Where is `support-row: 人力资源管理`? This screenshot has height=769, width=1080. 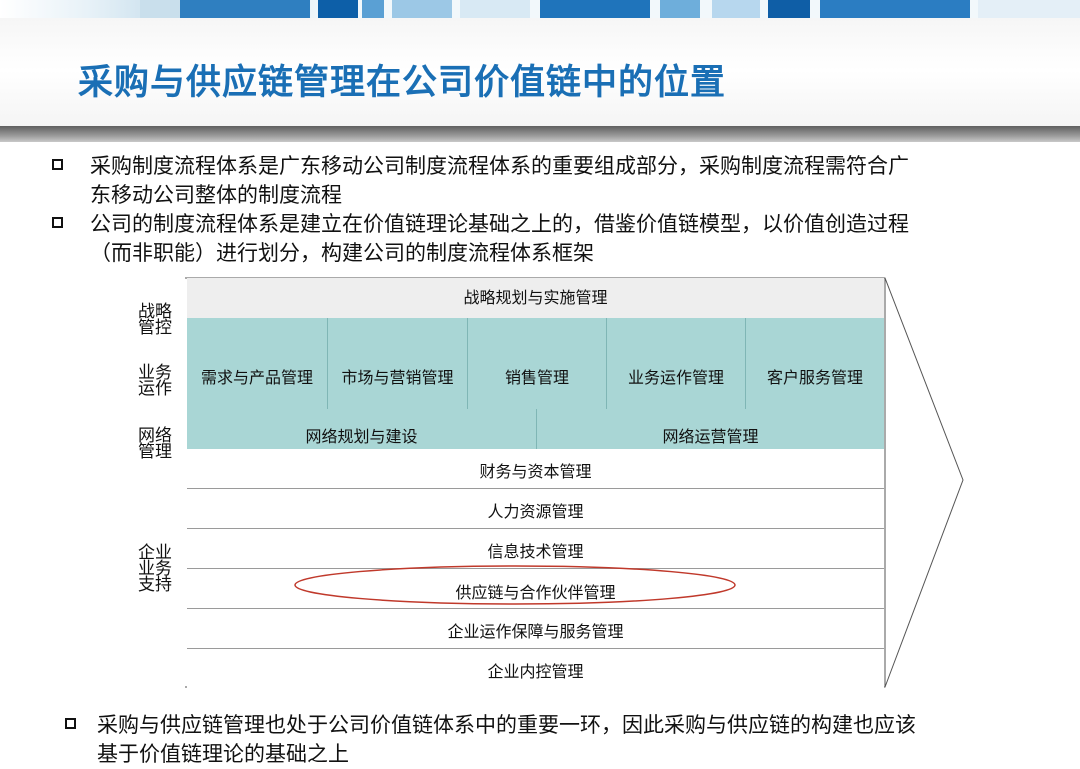 support-row: 人力资源管理 is located at coordinates (535, 509).